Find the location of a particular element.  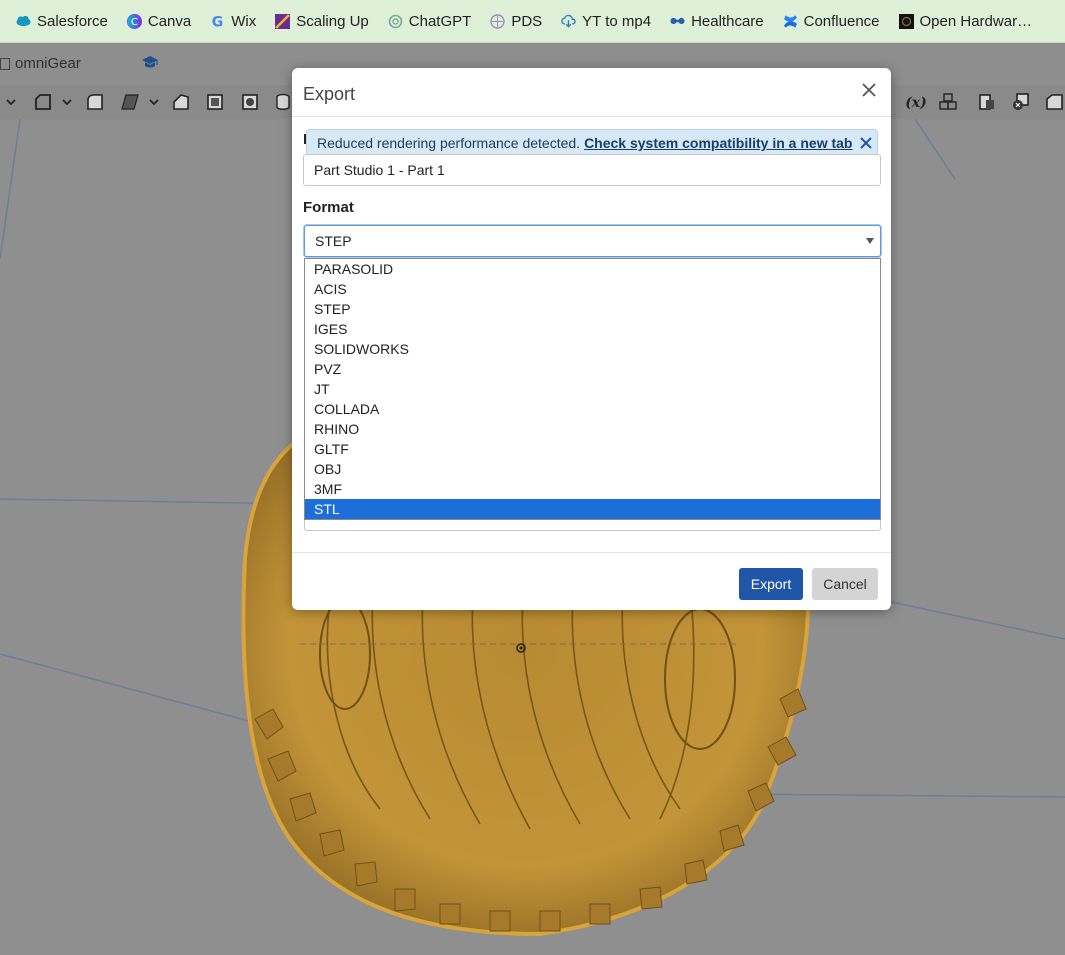

format-select: STEP is located at coordinates (592, 241).